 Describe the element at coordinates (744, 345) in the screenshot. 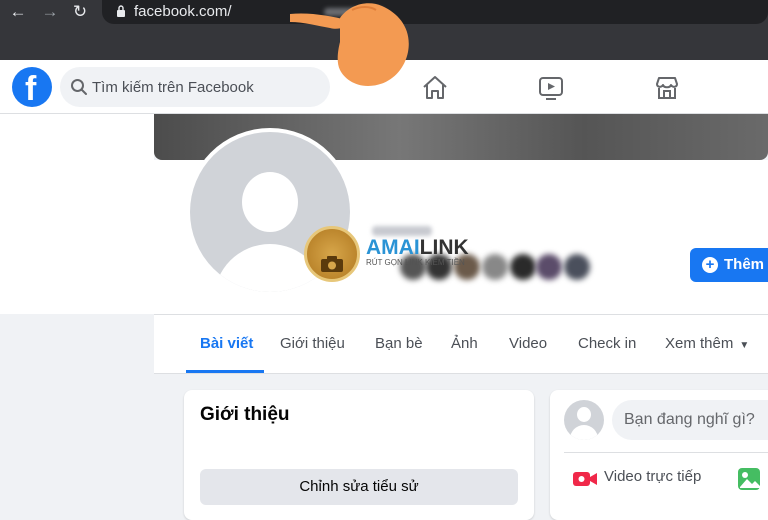

I see `caret-down-icon: ▼` at that location.